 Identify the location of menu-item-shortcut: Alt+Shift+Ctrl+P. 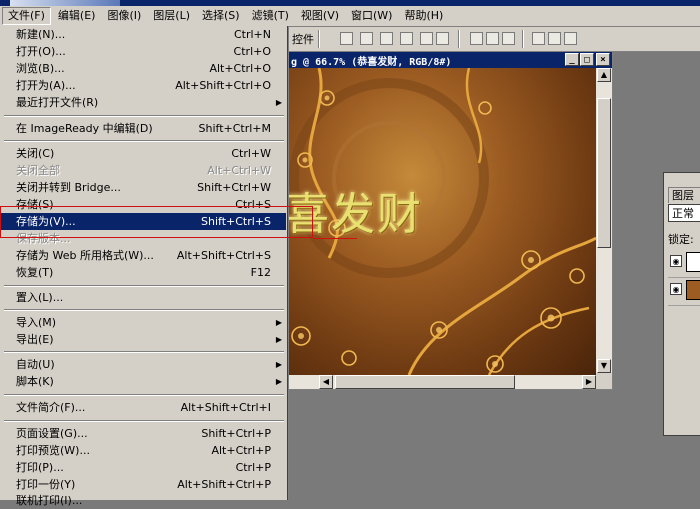
(224, 484).